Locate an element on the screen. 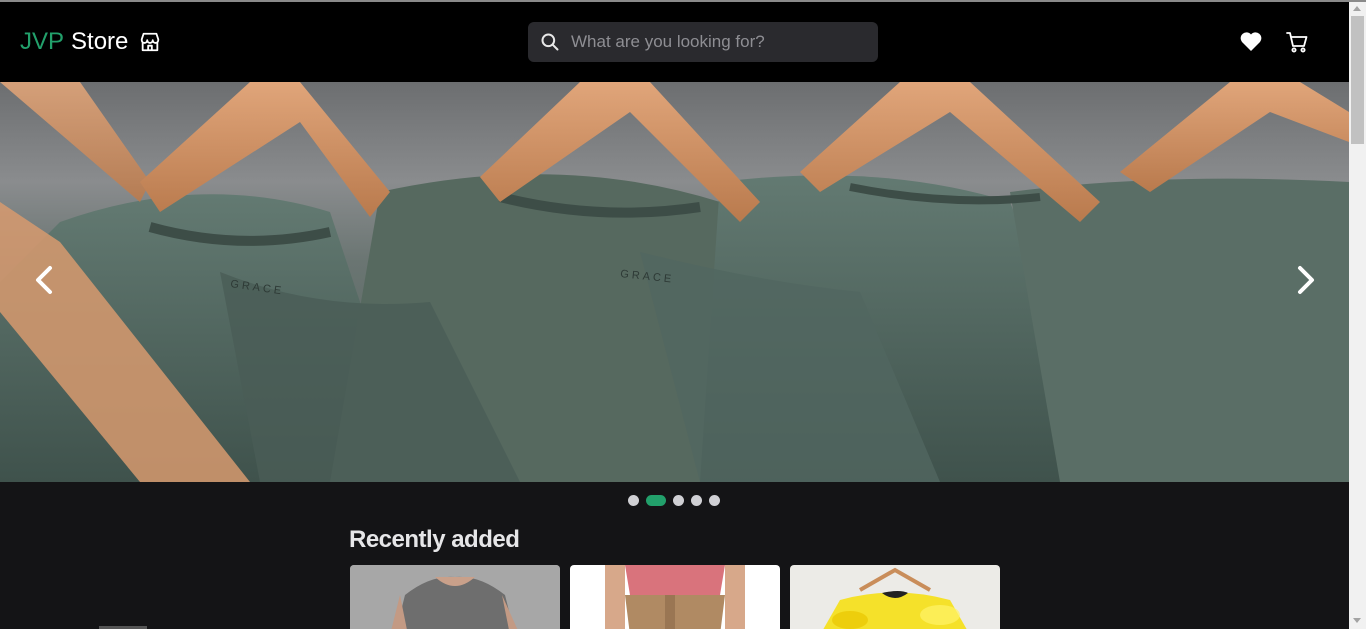 The image size is (1366, 629). recent-products-list is located at coordinates (680, 597).